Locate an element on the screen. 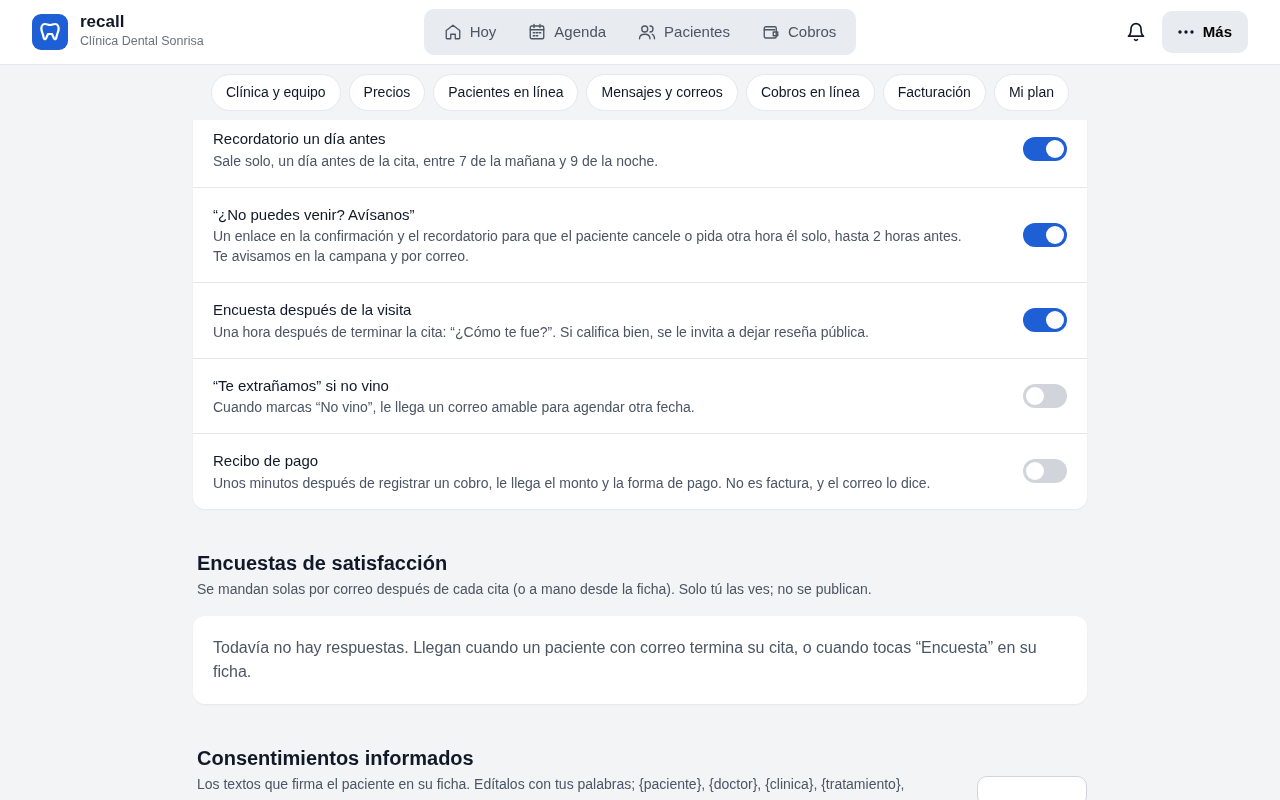  section-subtitle: Los textos que firma el paciente en su ficha. Edítalos con tus palabras; {paciente}, {doctor}, {clinica}, {tratamiento}, is located at coordinates (551, 784).